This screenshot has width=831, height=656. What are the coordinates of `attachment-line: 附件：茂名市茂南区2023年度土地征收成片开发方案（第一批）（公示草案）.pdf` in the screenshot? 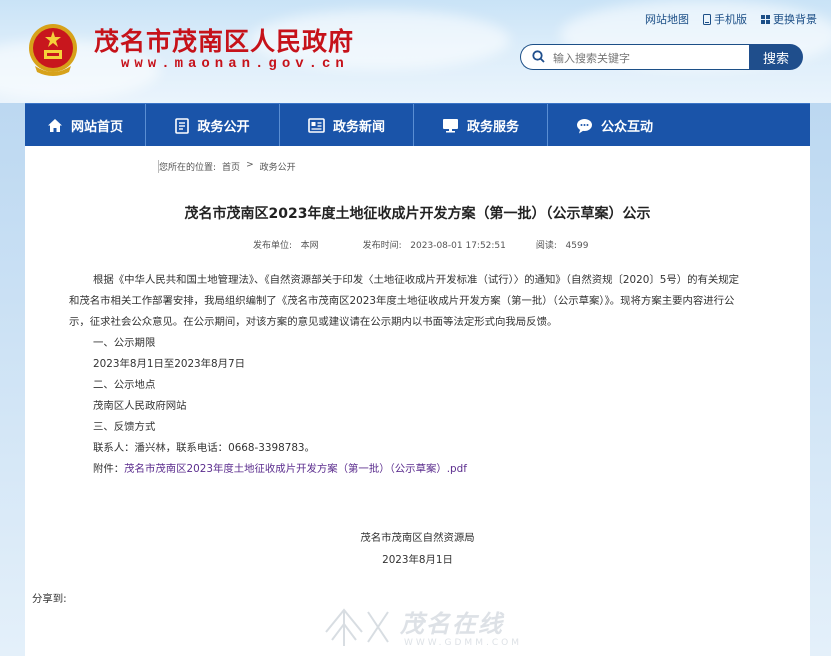 It's located at (427, 469).